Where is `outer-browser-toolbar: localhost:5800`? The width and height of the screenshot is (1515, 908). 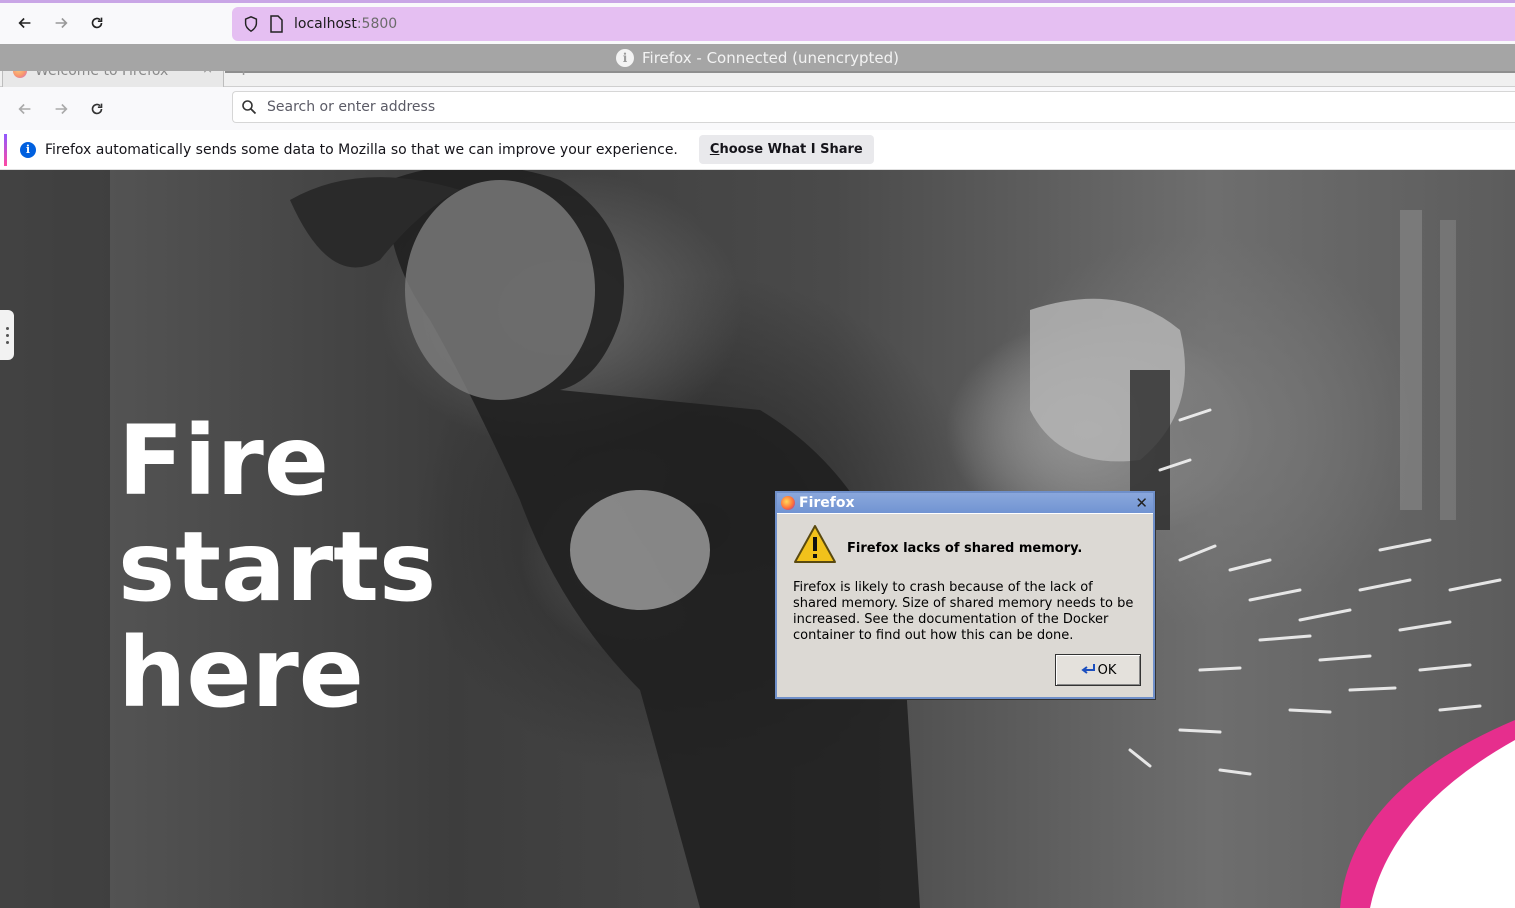 outer-browser-toolbar: localhost:5800 is located at coordinates (757, 22).